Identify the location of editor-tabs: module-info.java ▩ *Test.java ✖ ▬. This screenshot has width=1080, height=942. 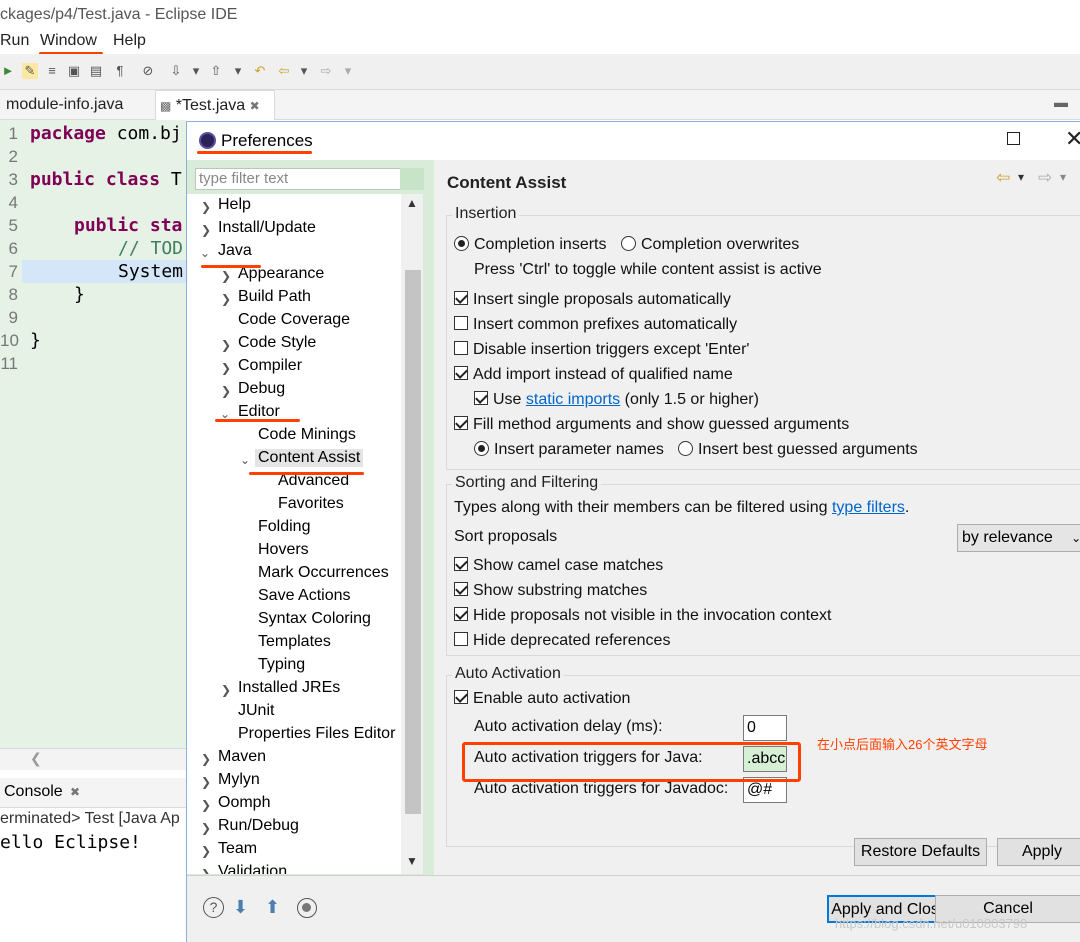
(540, 105).